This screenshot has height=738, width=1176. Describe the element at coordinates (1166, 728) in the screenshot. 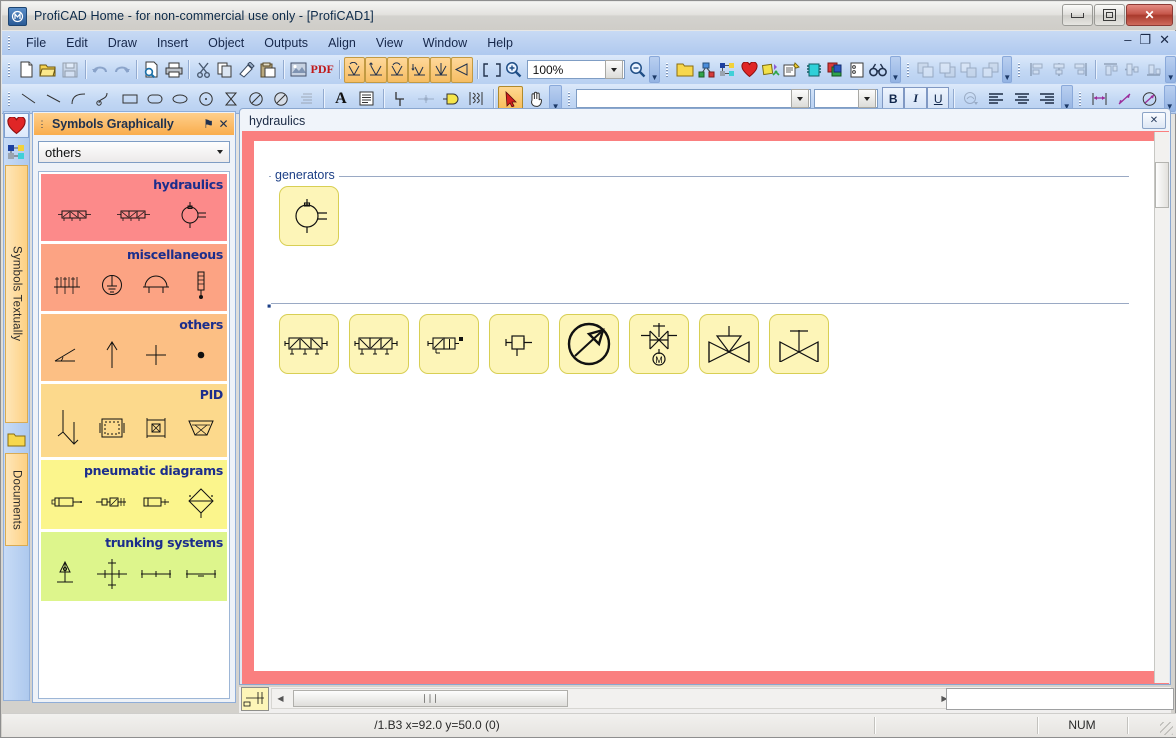

I see `resize-grip` at that location.